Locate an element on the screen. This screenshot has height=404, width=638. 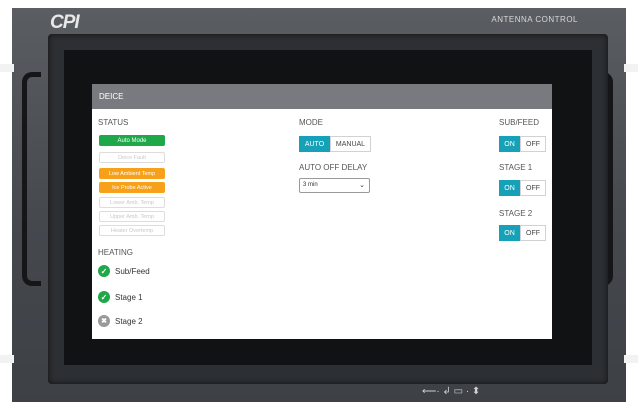
device-model-label: ANTENNA CONTROL is located at coordinates (534, 19).